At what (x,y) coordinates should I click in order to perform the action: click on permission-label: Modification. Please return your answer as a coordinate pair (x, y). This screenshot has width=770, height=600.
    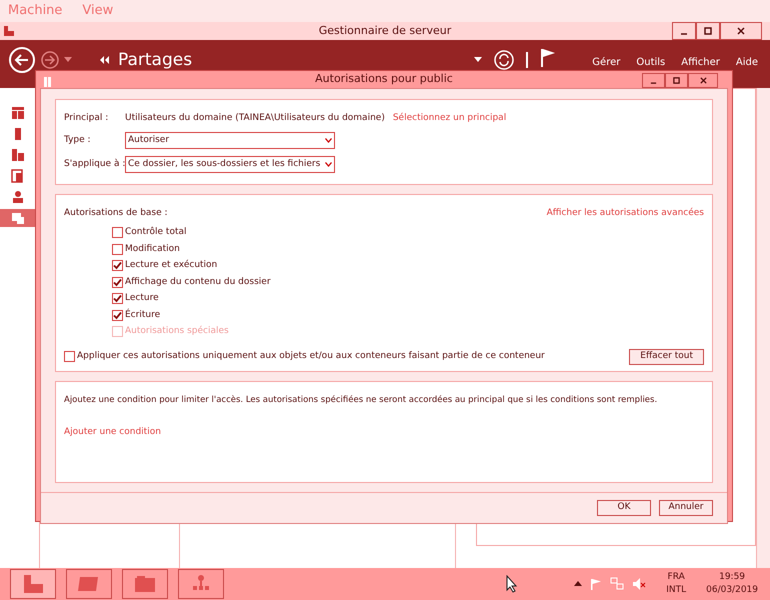
    Looking at the image, I should click on (152, 249).